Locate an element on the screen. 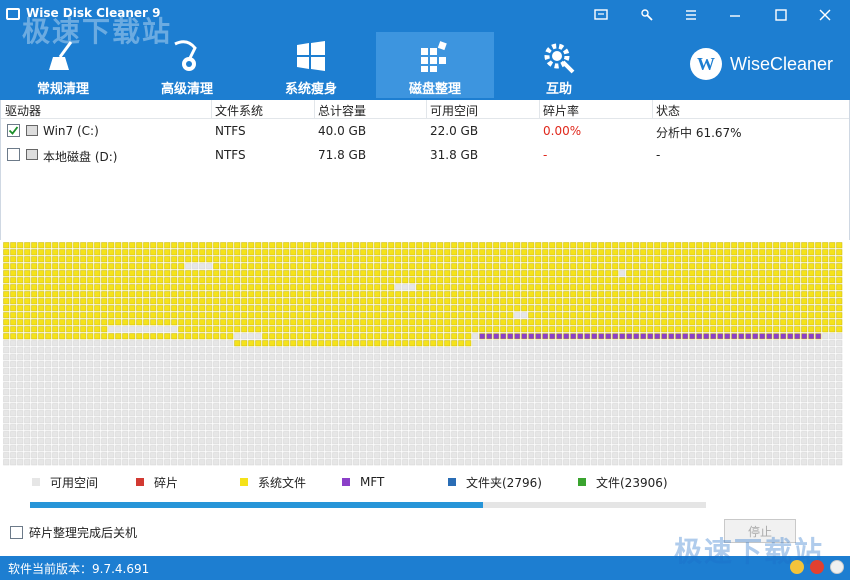 Image resolution: width=850 pixels, height=580 pixels. tab-system-slim: 系统瘦身 is located at coordinates (311, 65).